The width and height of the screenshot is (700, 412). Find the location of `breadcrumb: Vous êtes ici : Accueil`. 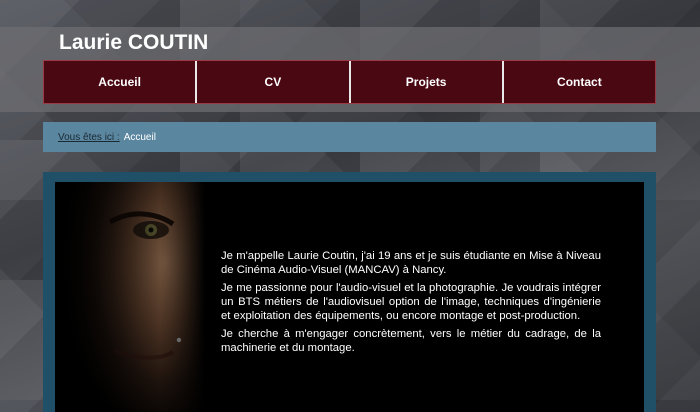

breadcrumb: Vous êtes ici : Accueil is located at coordinates (349, 137).